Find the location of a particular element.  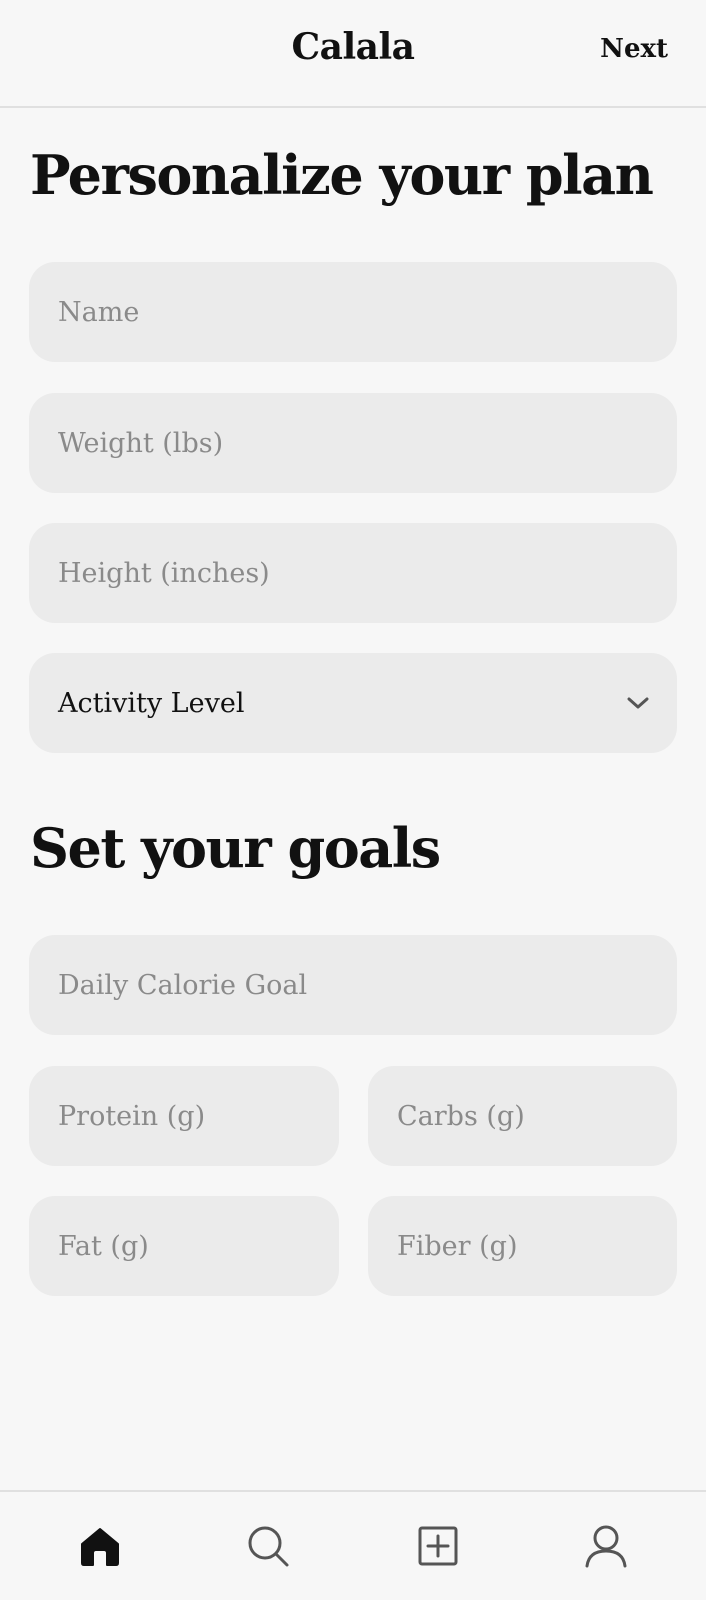

name-input is located at coordinates (354, 312).